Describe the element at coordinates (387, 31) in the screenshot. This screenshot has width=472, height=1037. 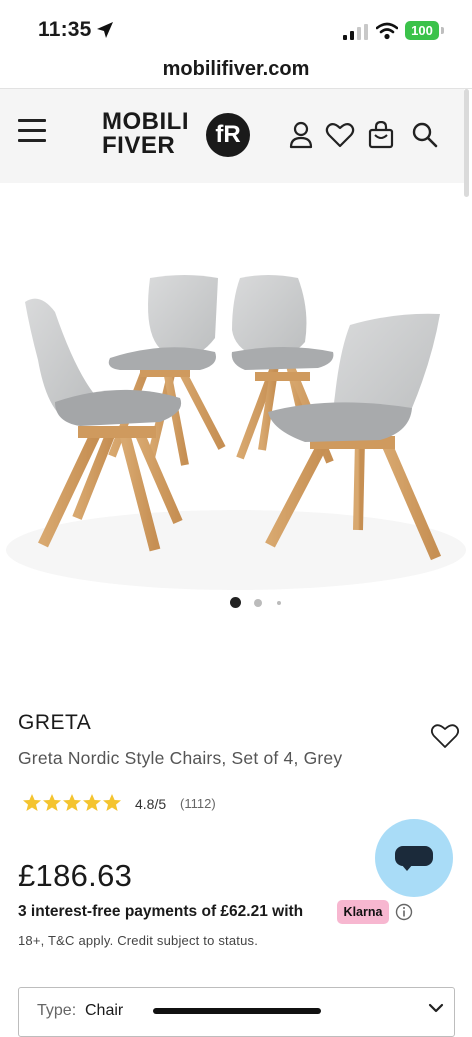
I see `wifi-icon` at that location.